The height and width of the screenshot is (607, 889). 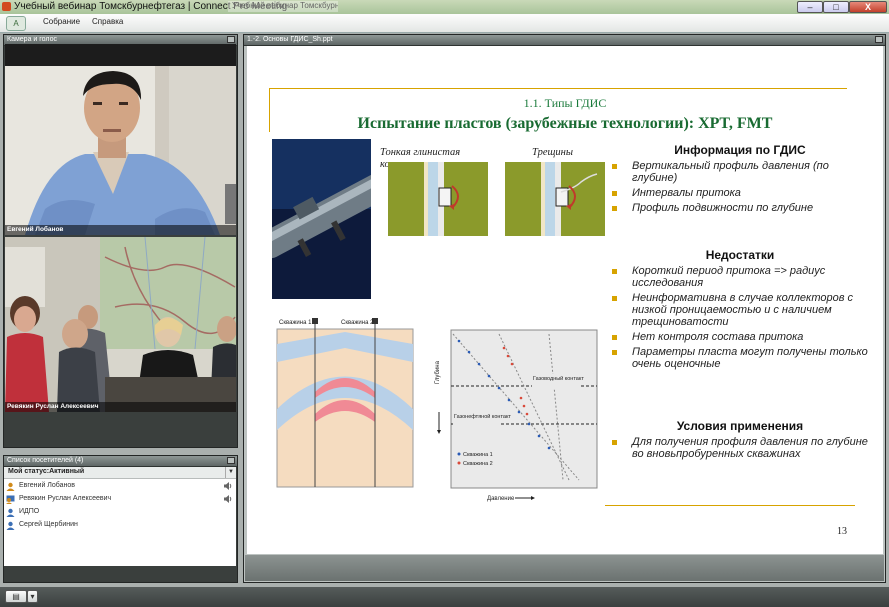 I want to click on fractures-schematic, so click(x=555, y=199).